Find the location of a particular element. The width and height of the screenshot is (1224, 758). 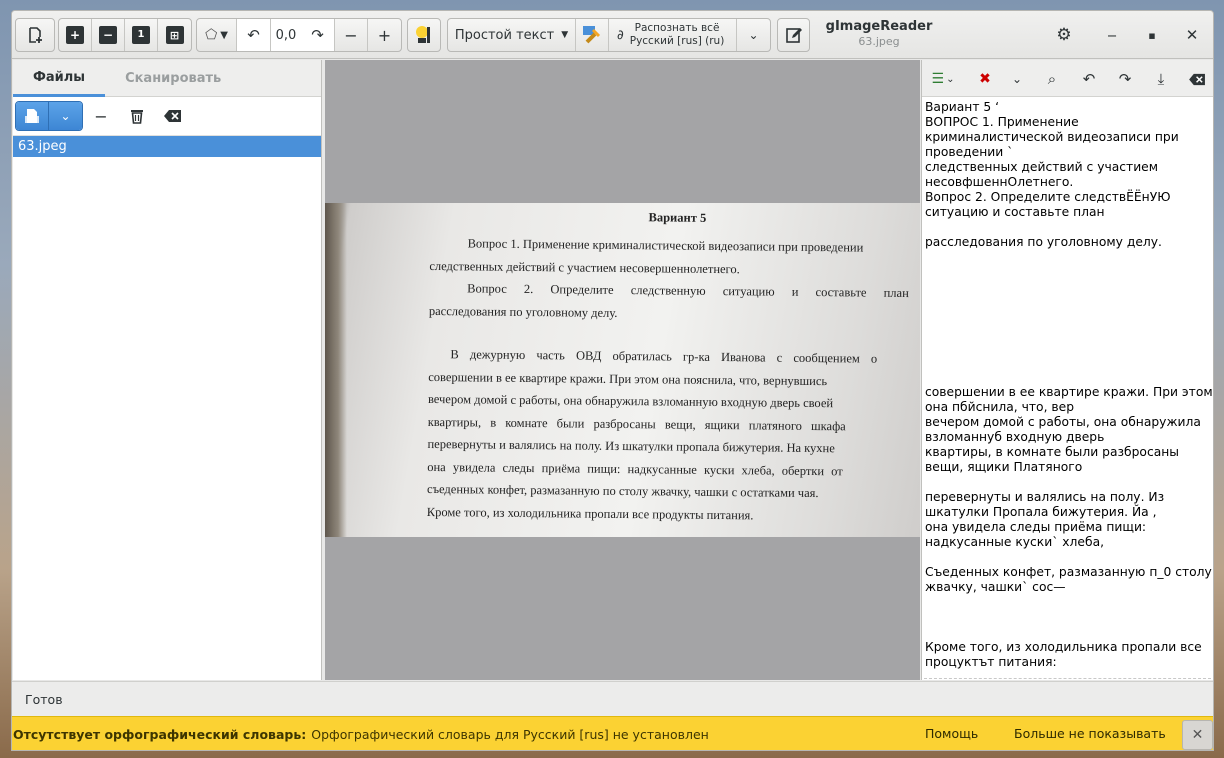

open-recent-dropdown: ⌄ is located at coordinates (65, 116).